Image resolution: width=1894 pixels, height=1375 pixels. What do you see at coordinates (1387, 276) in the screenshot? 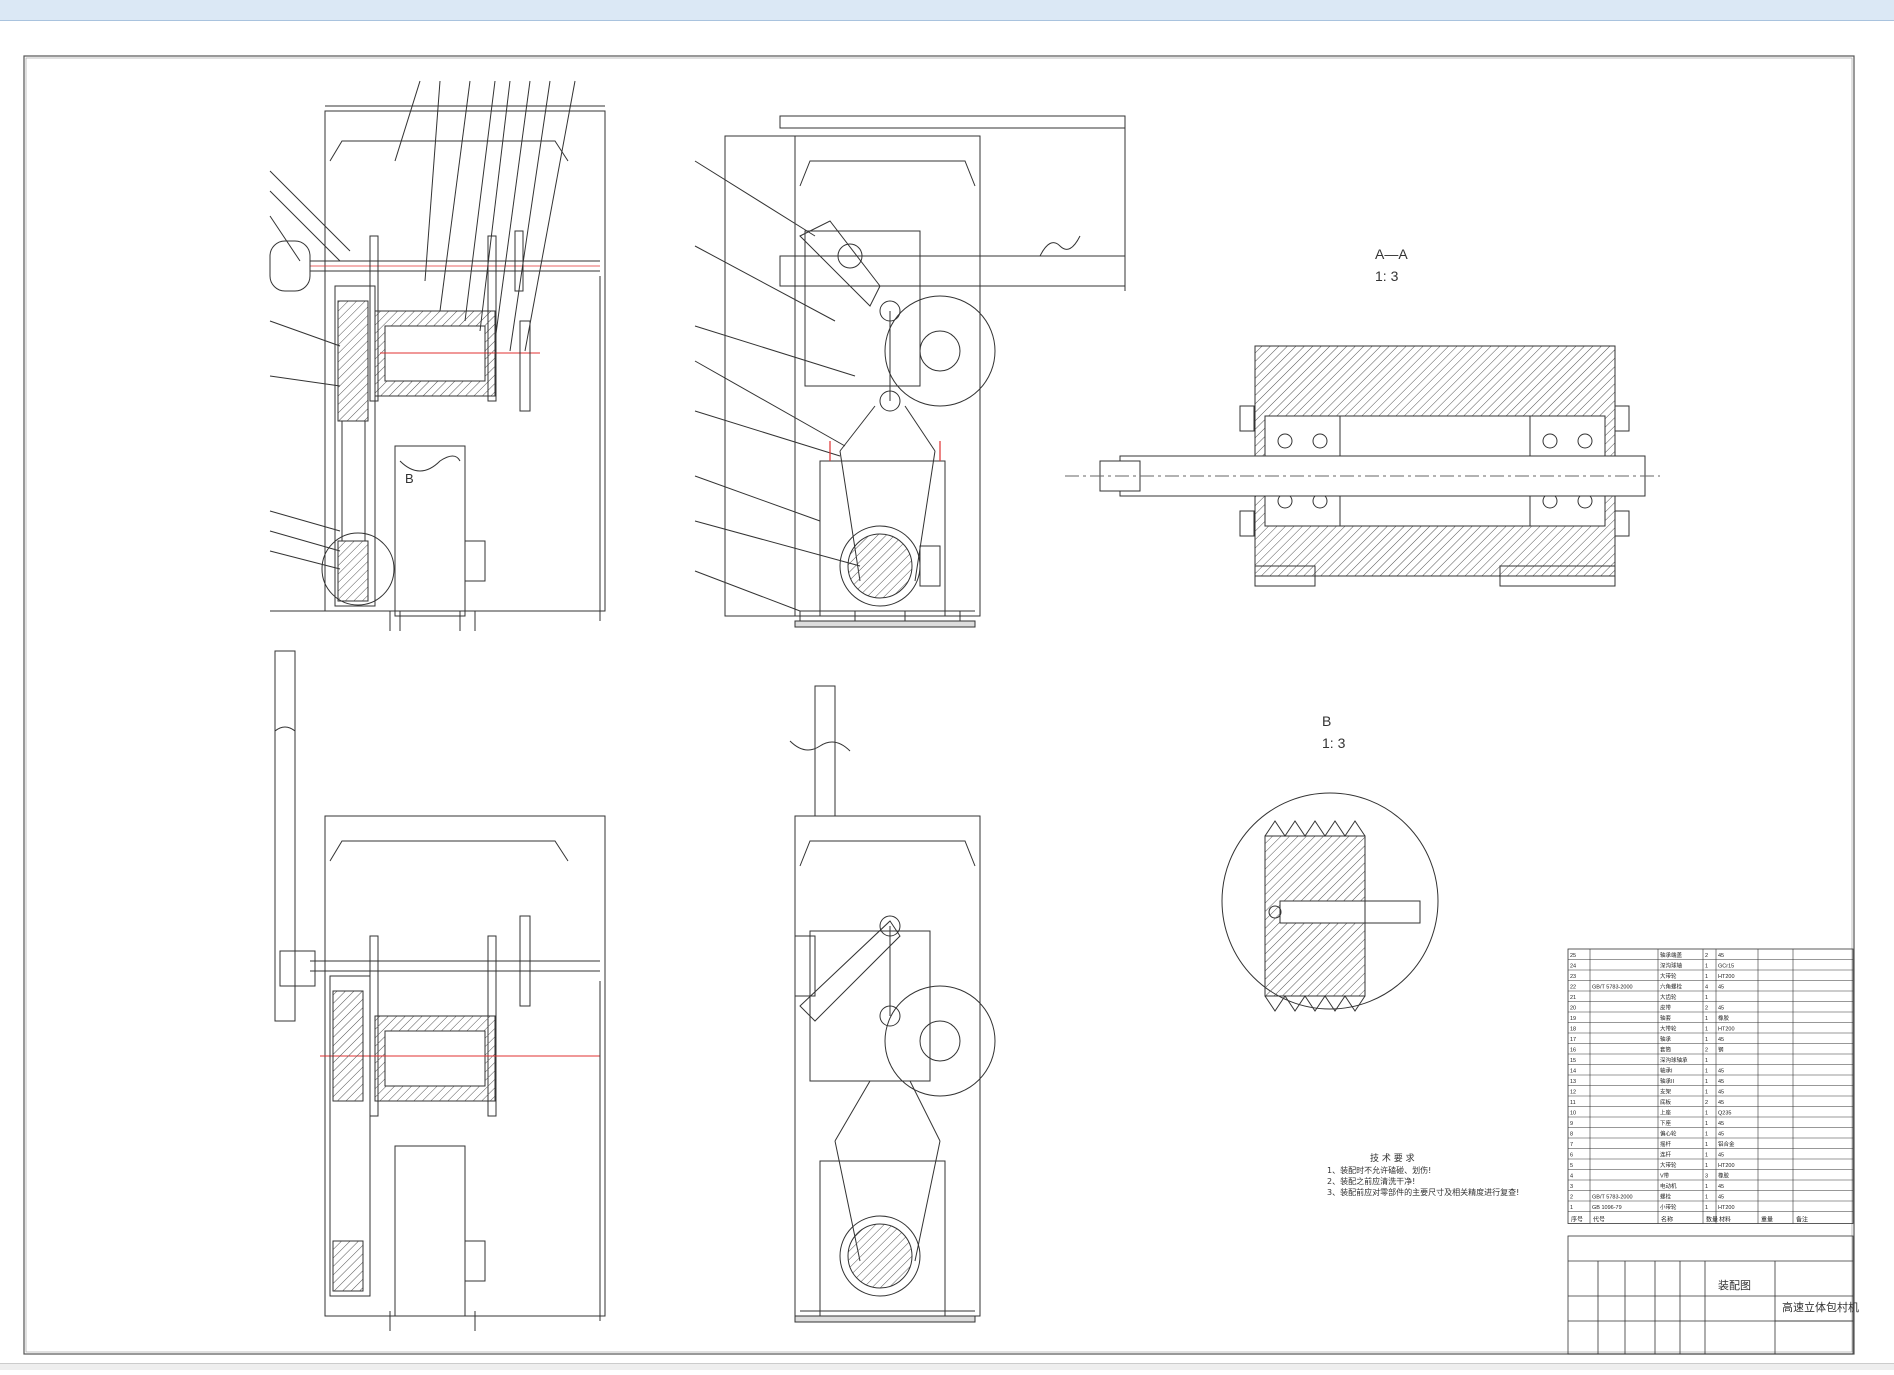
I see `section-aa-scale: 1: 3` at bounding box center [1387, 276].